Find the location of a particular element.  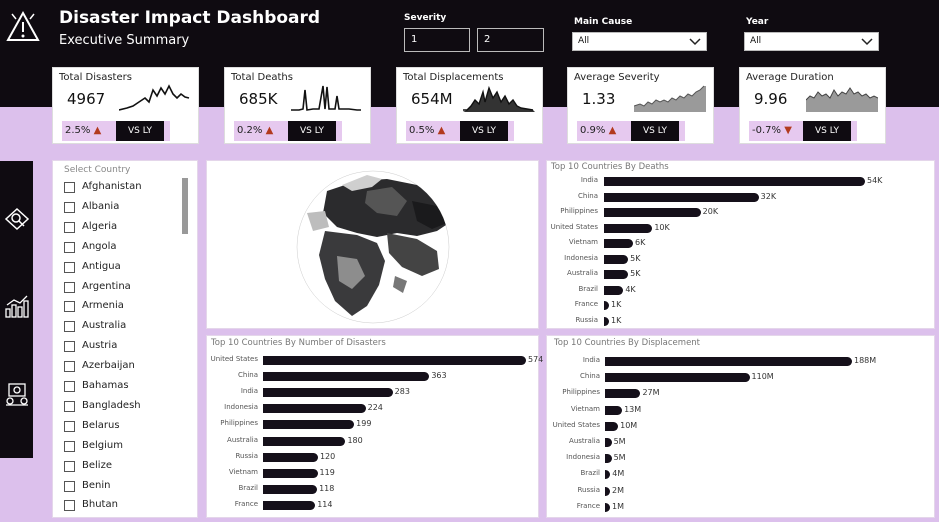

category-label: India is located at coordinates (249, 391).